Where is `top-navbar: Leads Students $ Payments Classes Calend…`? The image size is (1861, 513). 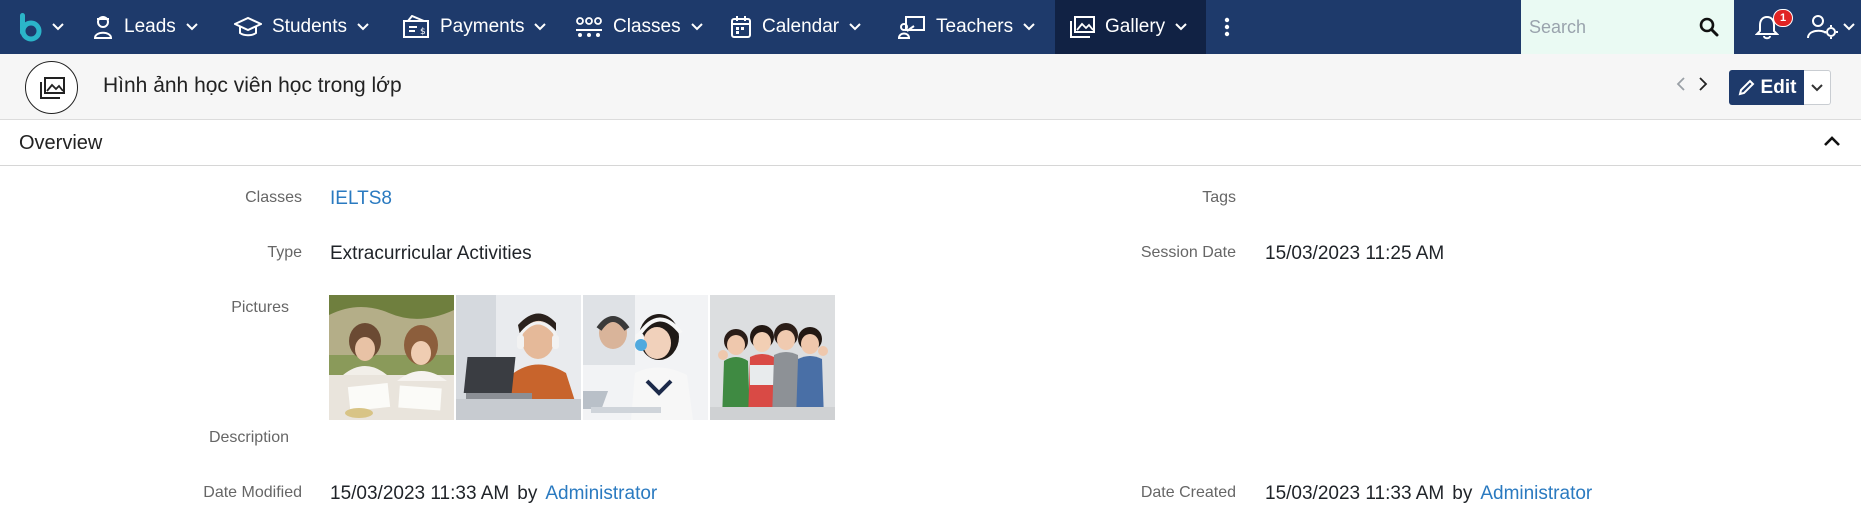 top-navbar: Leads Students $ Payments Classes Calend… is located at coordinates (930, 27).